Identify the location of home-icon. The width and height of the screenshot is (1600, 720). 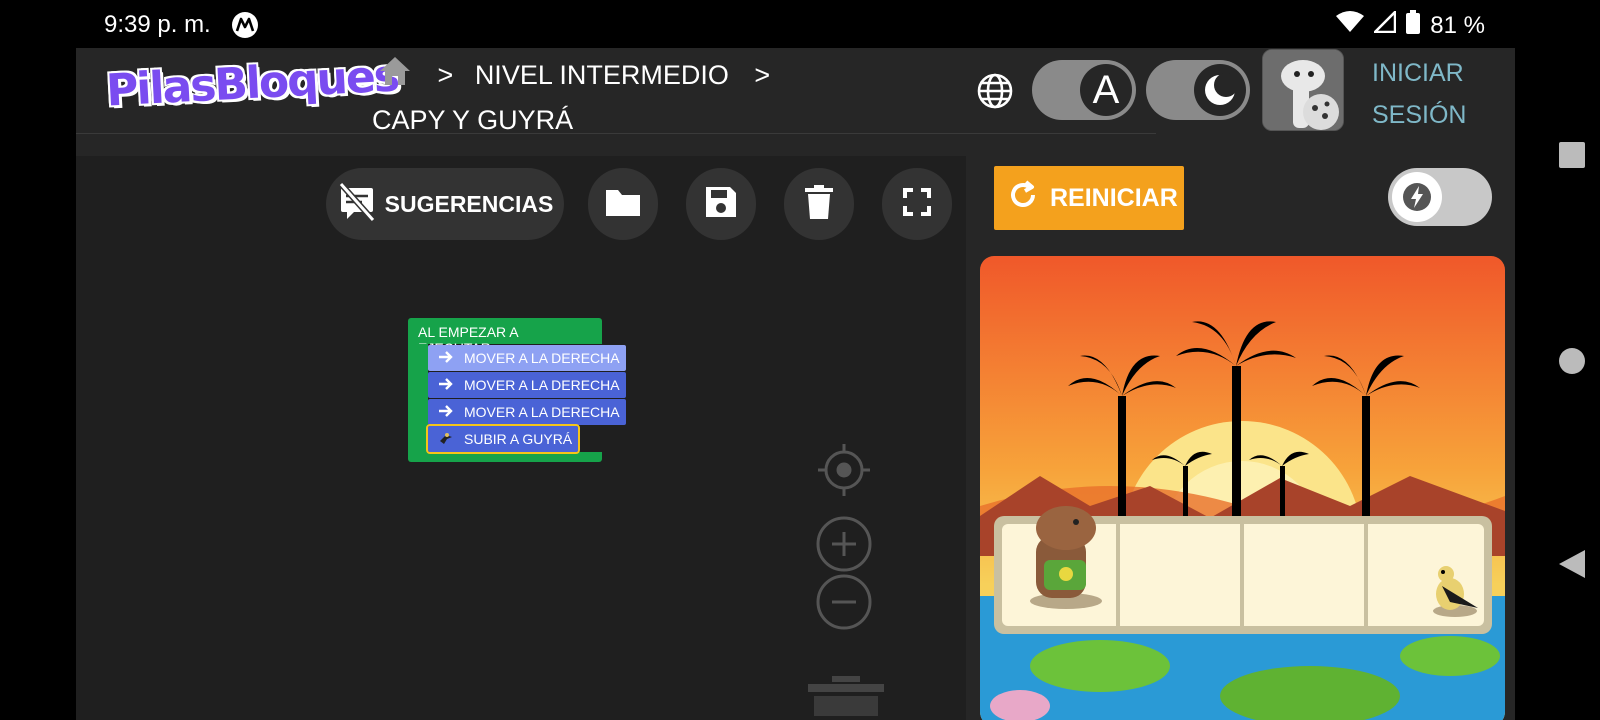
(395, 77).